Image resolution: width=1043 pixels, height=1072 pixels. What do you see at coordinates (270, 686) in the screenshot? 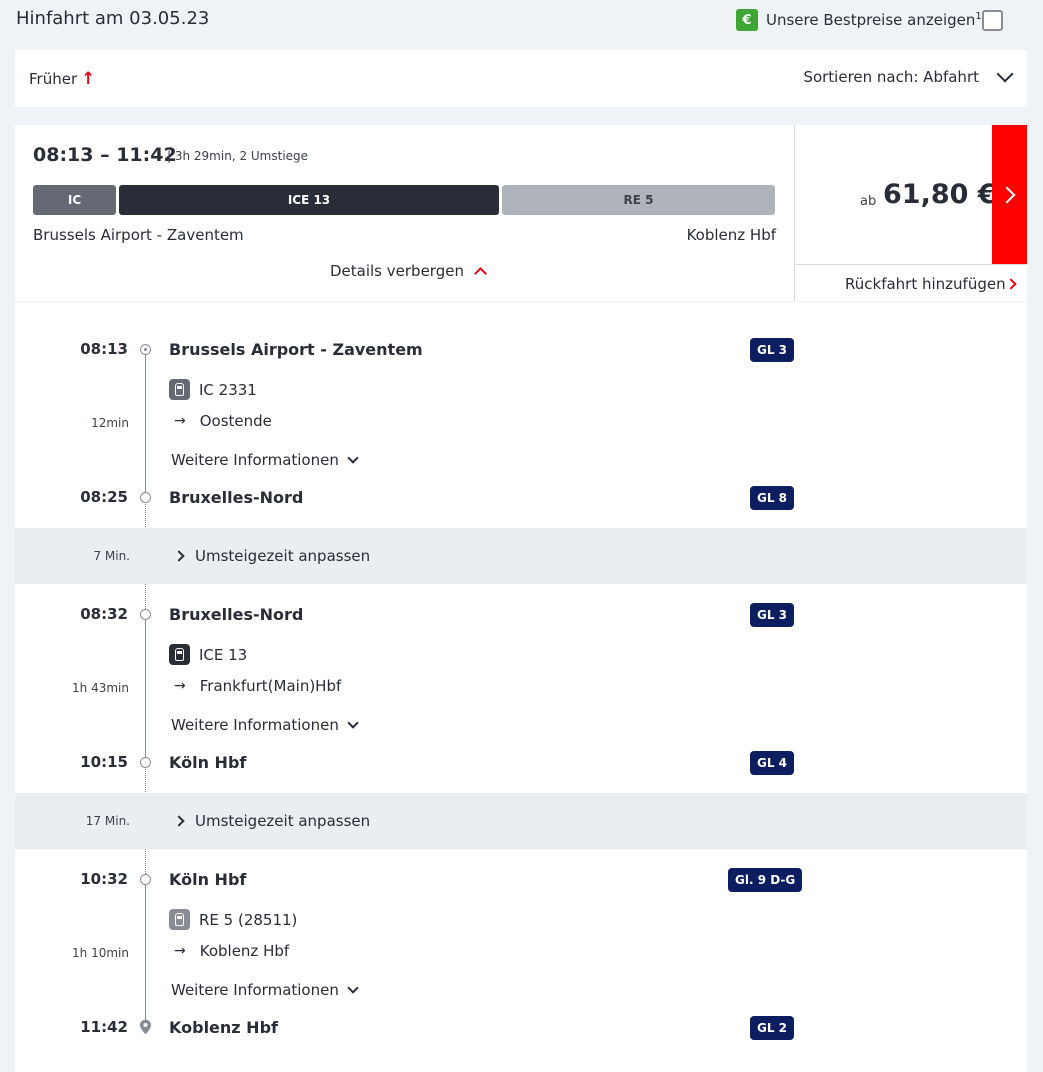
I see `direction-label: Frankfurt(Main)Hbf` at bounding box center [270, 686].